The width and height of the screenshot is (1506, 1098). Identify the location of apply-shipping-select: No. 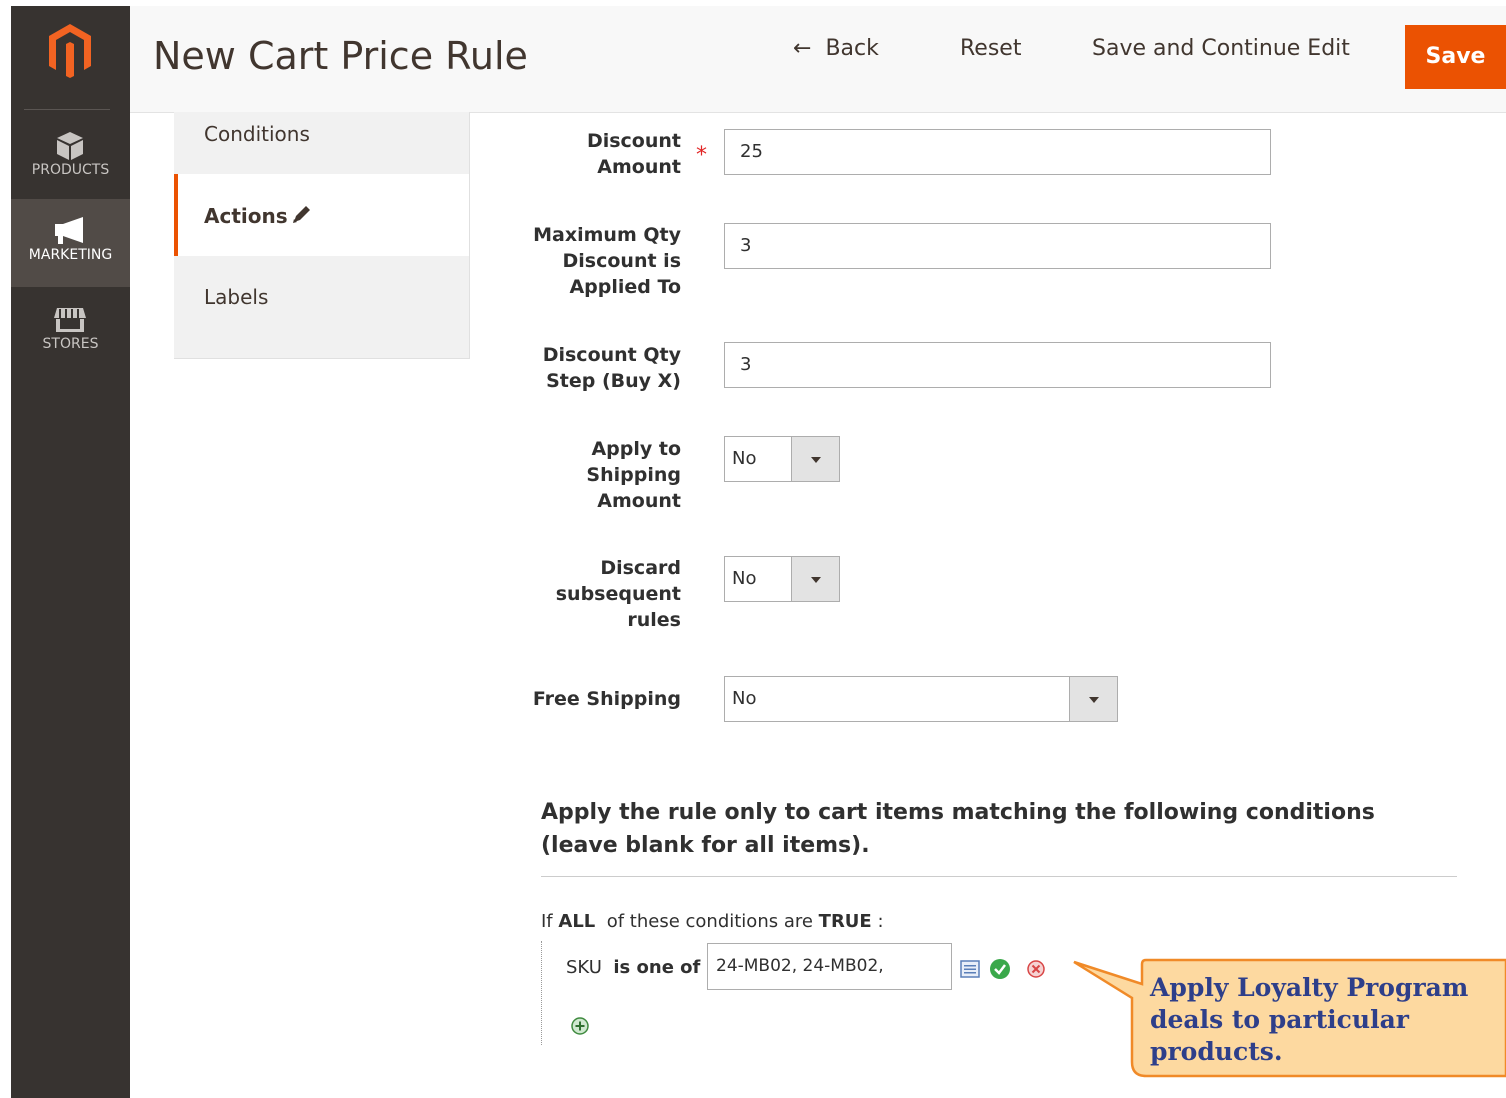
(782, 459).